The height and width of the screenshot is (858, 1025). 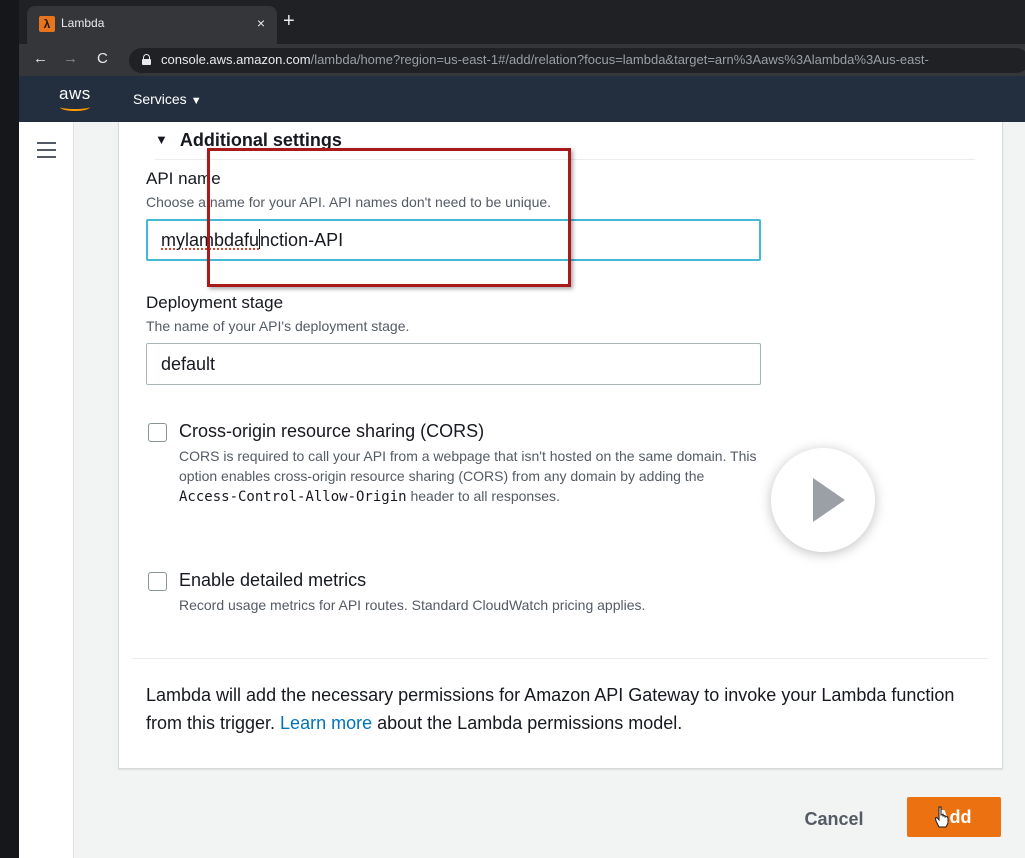 I want to click on detailed-metrics-title: Enable detailed metrics, so click(x=273, y=580).